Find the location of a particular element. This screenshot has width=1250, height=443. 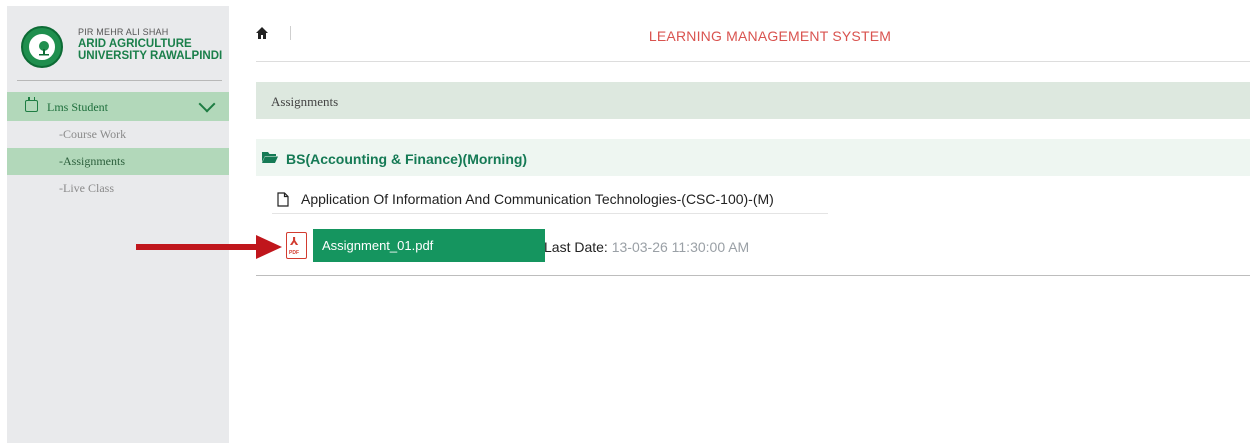

last-date: Last Date: 13-03-26 11:30:00 AM is located at coordinates (646, 247).